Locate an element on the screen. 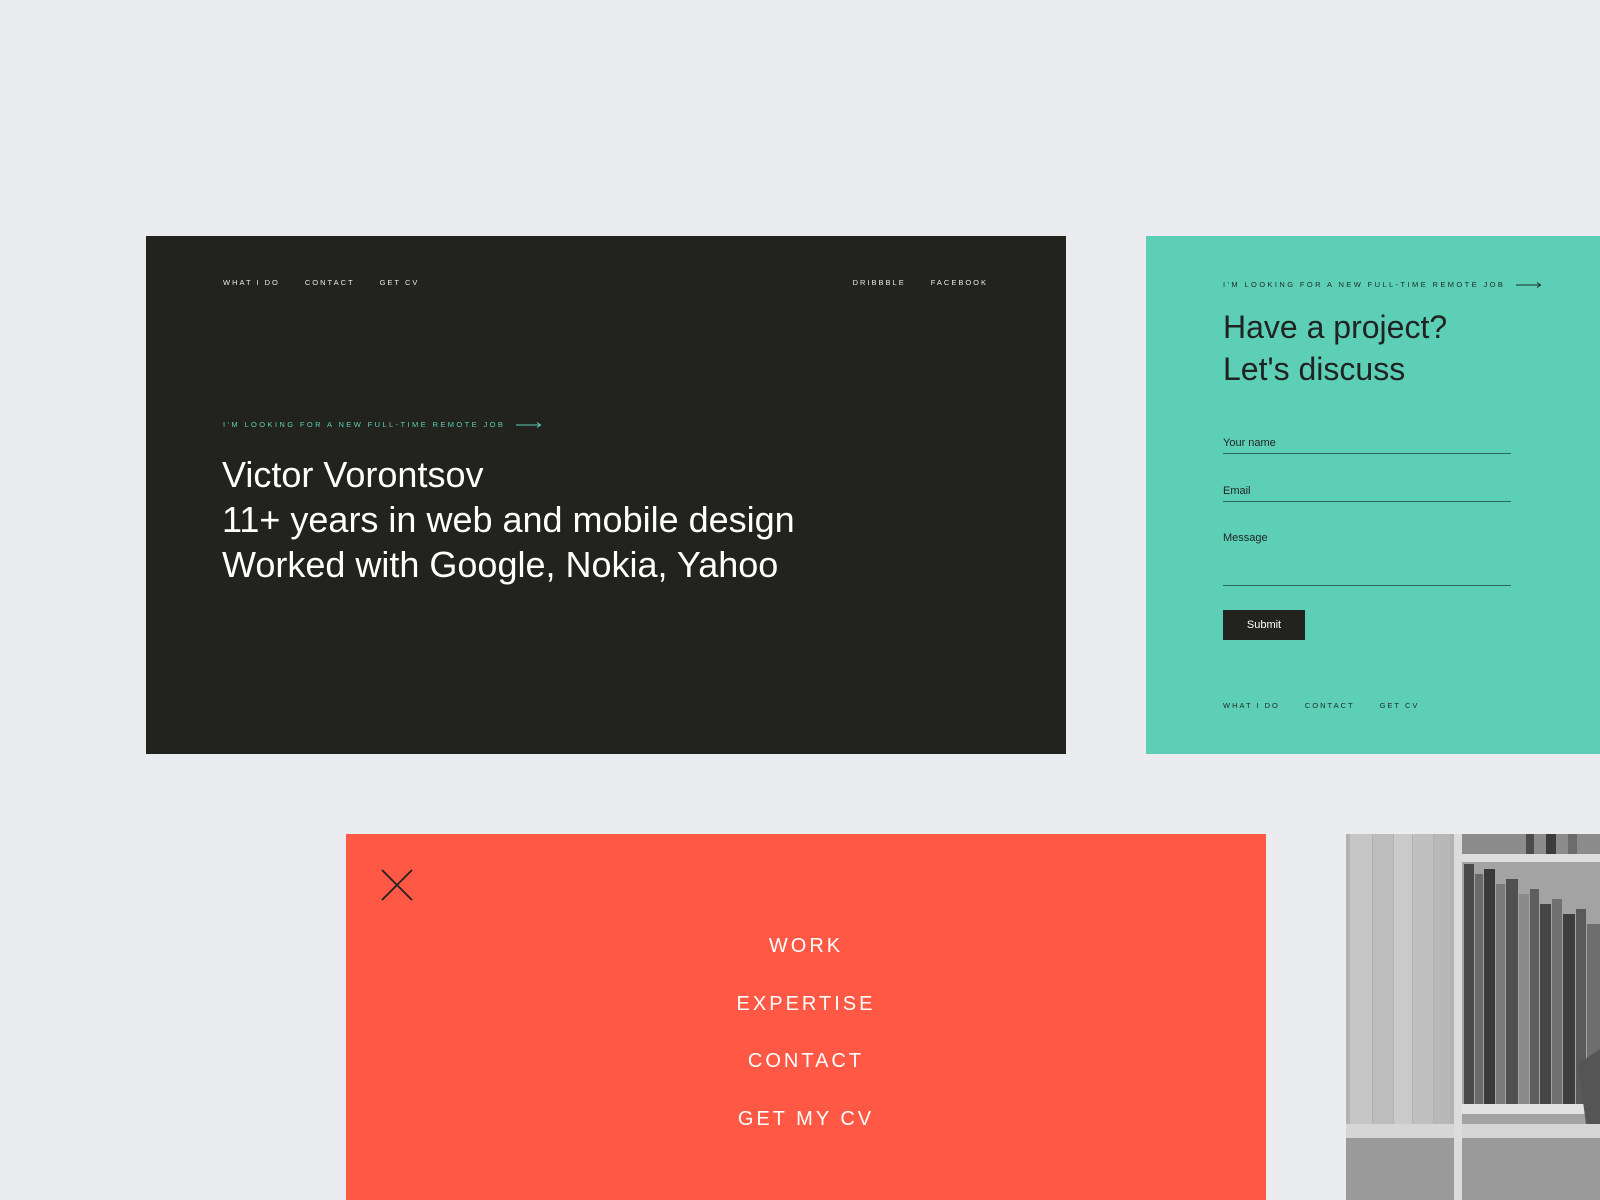 This screenshot has height=1200, width=1600. menu-item-expertise: EXPERTISE is located at coordinates (806, 1005).